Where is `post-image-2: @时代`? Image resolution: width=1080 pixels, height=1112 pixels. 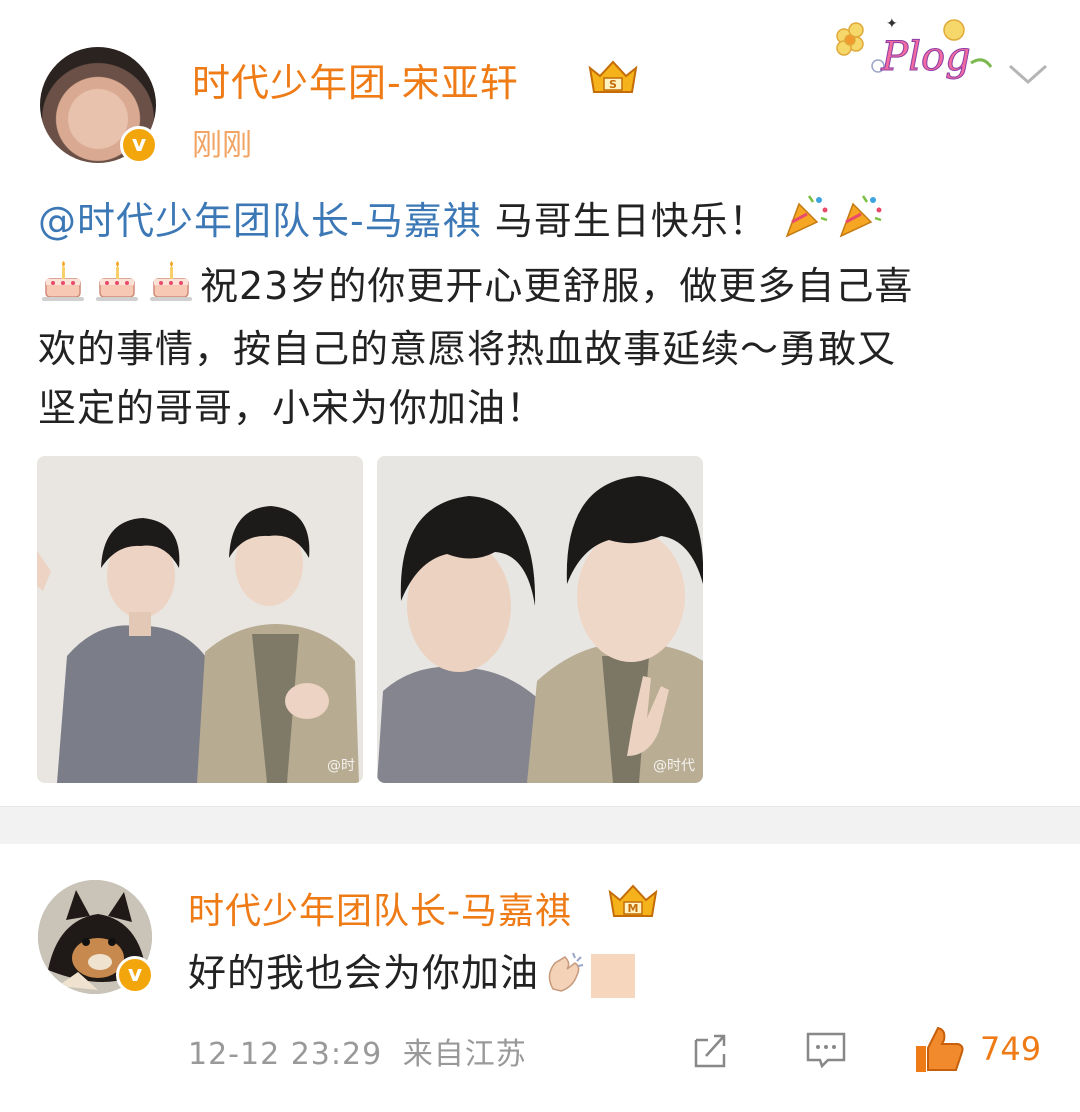
post-image-2: @时代 is located at coordinates (540, 619).